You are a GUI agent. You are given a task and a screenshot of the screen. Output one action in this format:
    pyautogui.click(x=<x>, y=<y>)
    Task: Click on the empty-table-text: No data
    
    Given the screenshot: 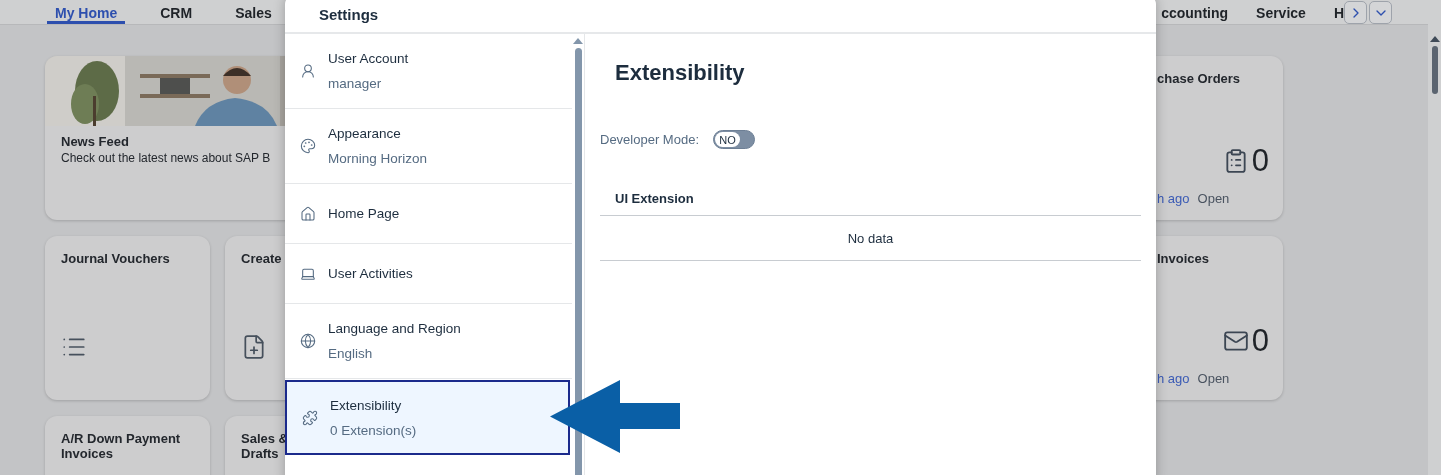 What is the action you would take?
    pyautogui.click(x=870, y=238)
    